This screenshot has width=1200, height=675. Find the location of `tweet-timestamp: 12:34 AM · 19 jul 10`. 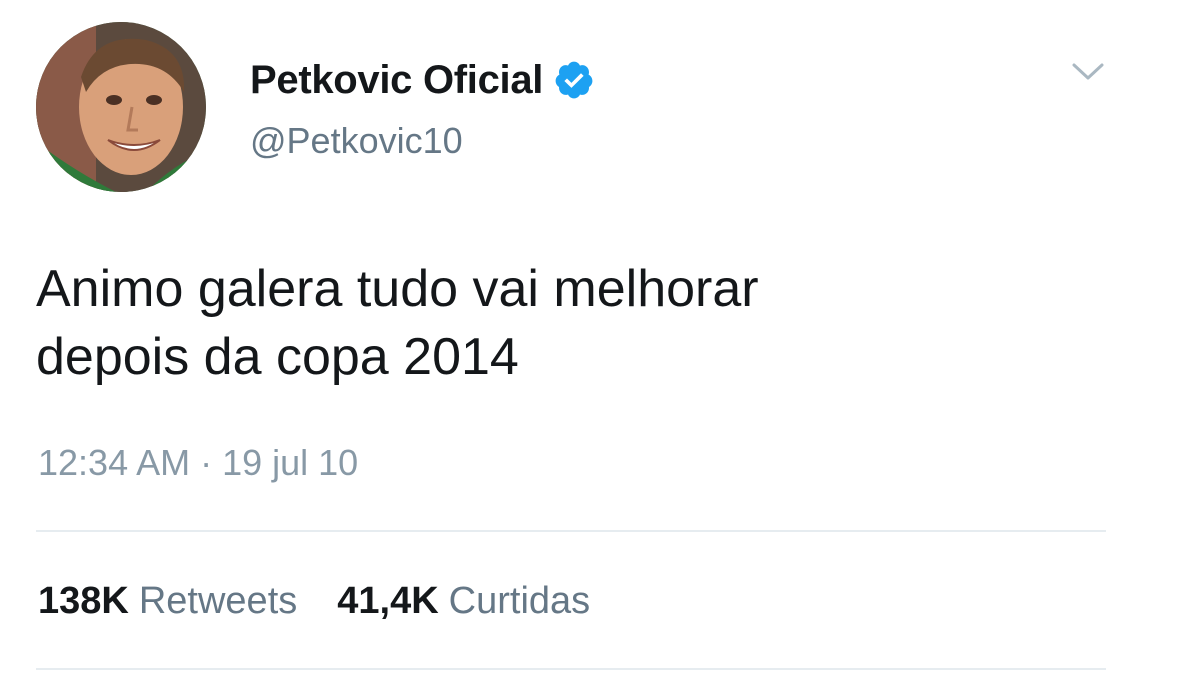

tweet-timestamp: 12:34 AM · 19 jul 10 is located at coordinates (198, 463).